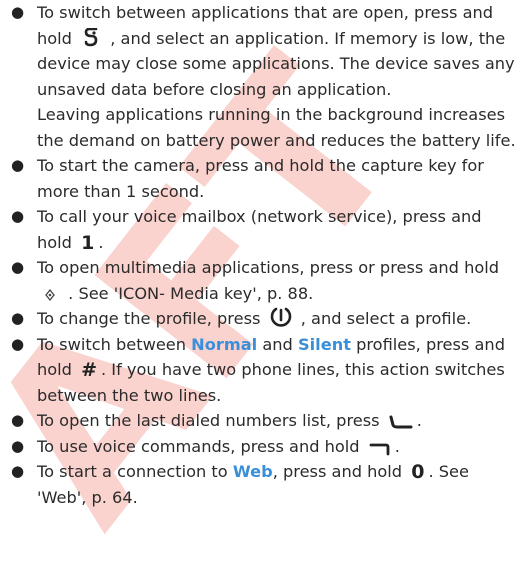 Image resolution: width=527 pixels, height=587 pixels. Describe the element at coordinates (280, 317) in the screenshot. I see `power-key-icon` at that location.